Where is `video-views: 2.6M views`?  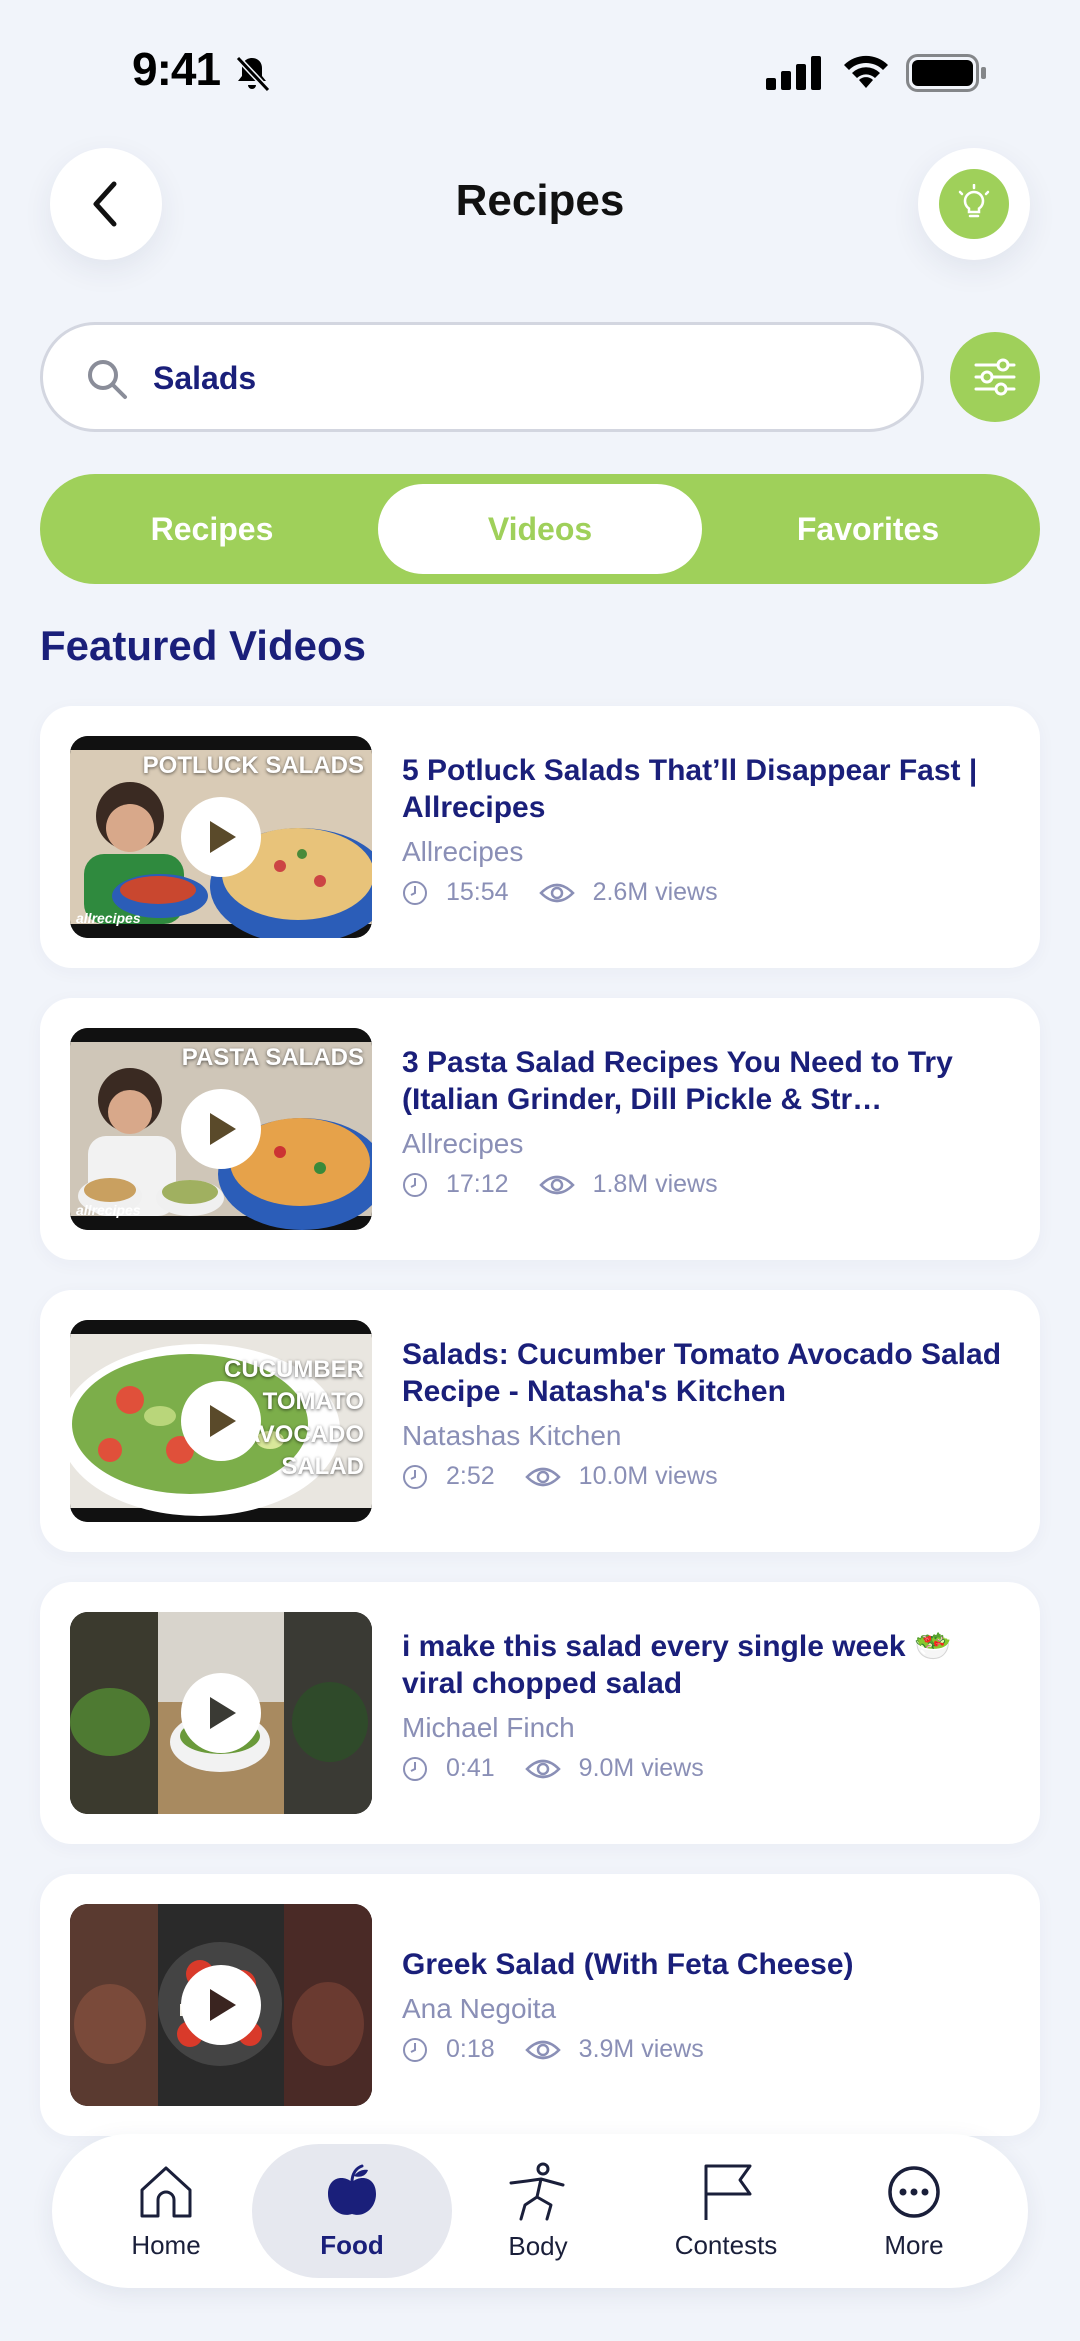
video-views: 2.6M views is located at coordinates (655, 892).